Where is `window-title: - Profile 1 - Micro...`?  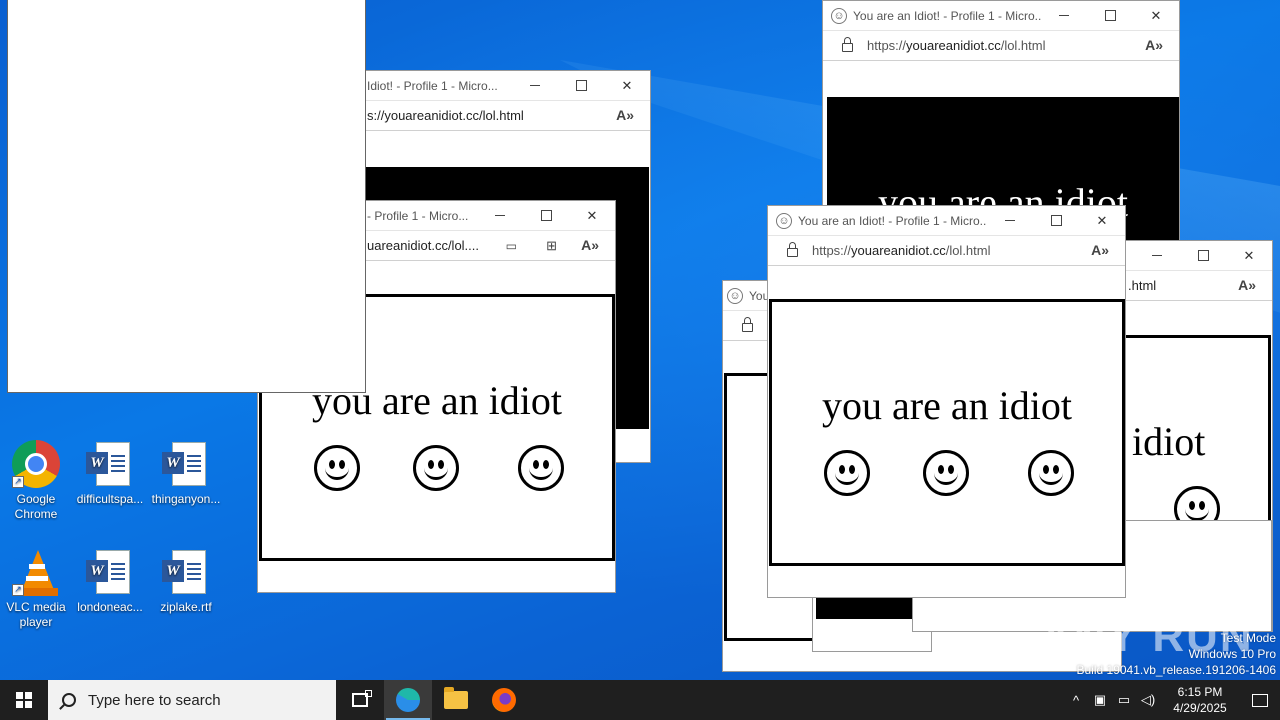 window-title: - Profile 1 - Micro... is located at coordinates (418, 215).